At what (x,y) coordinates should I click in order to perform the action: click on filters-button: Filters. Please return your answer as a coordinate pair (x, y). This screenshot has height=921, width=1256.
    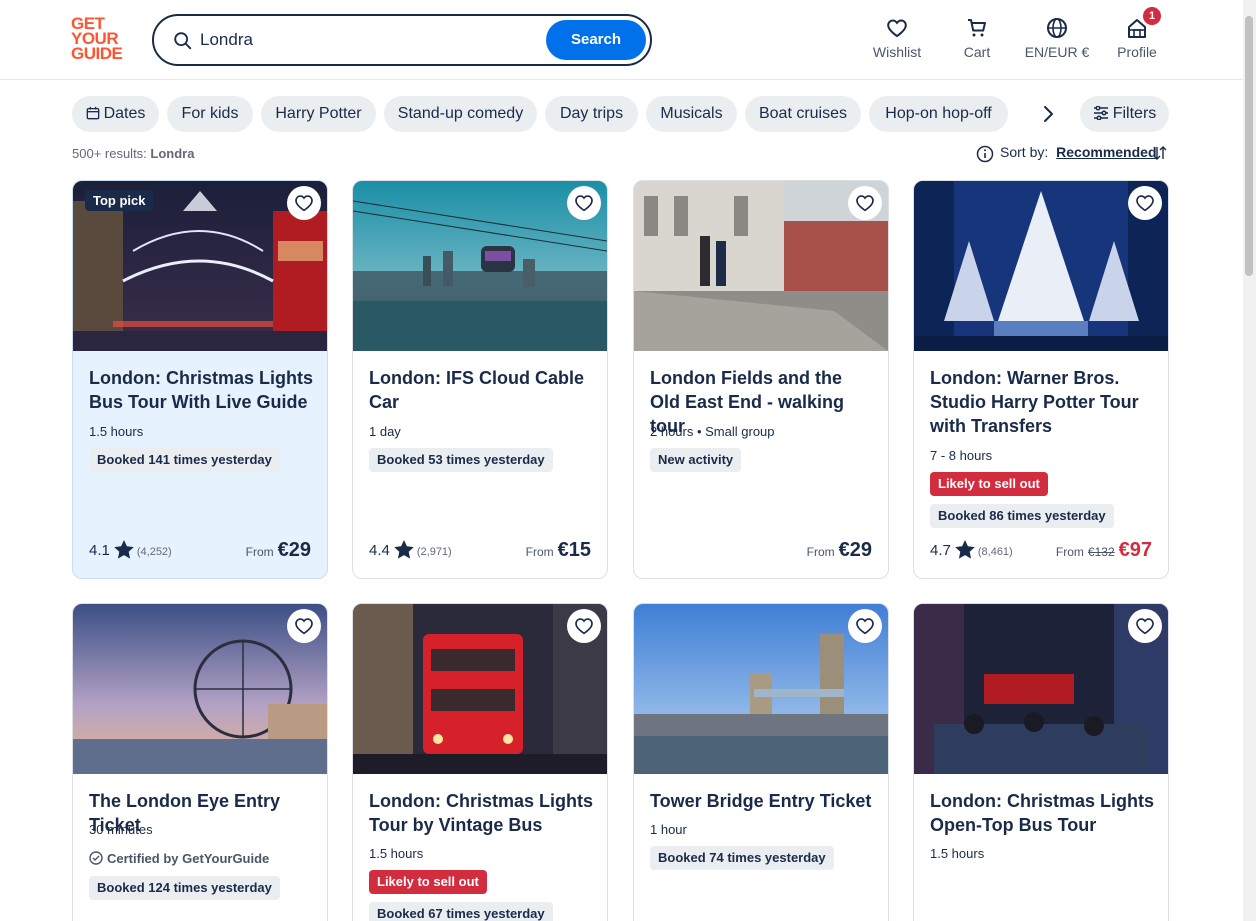
    Looking at the image, I should click on (1124, 114).